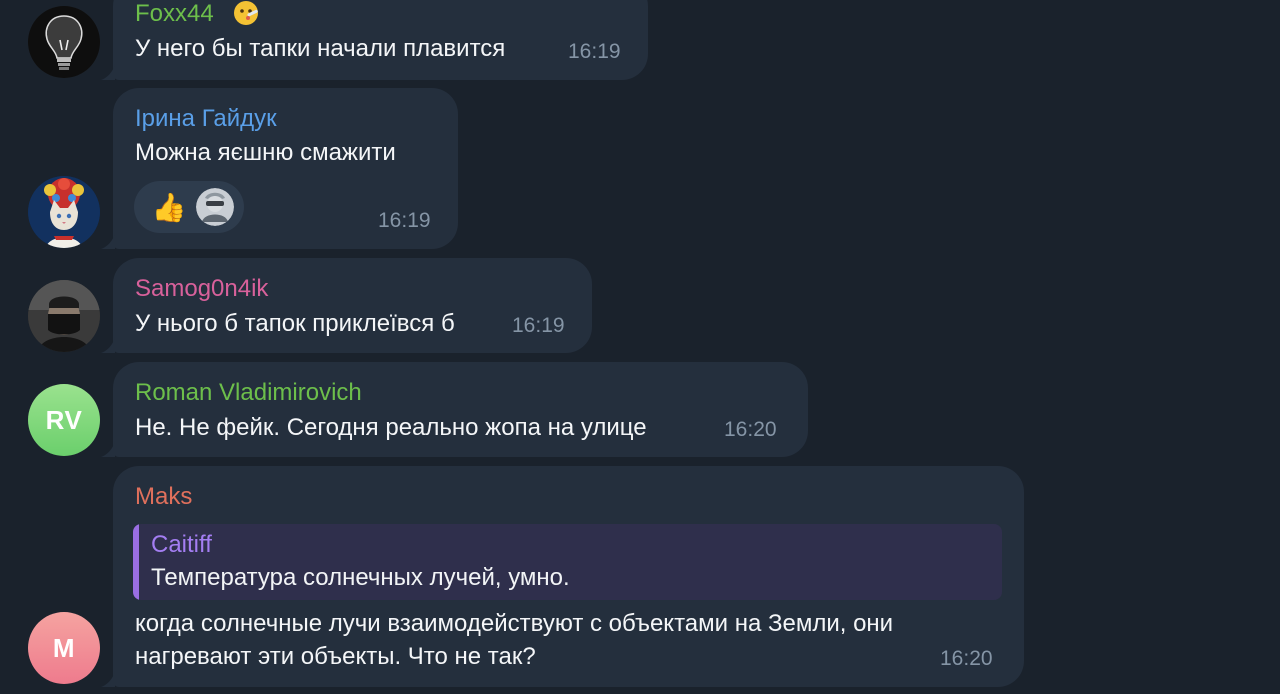  I want to click on message-text-line: нагревают эти объекты. Что не так?, so click(335, 656).